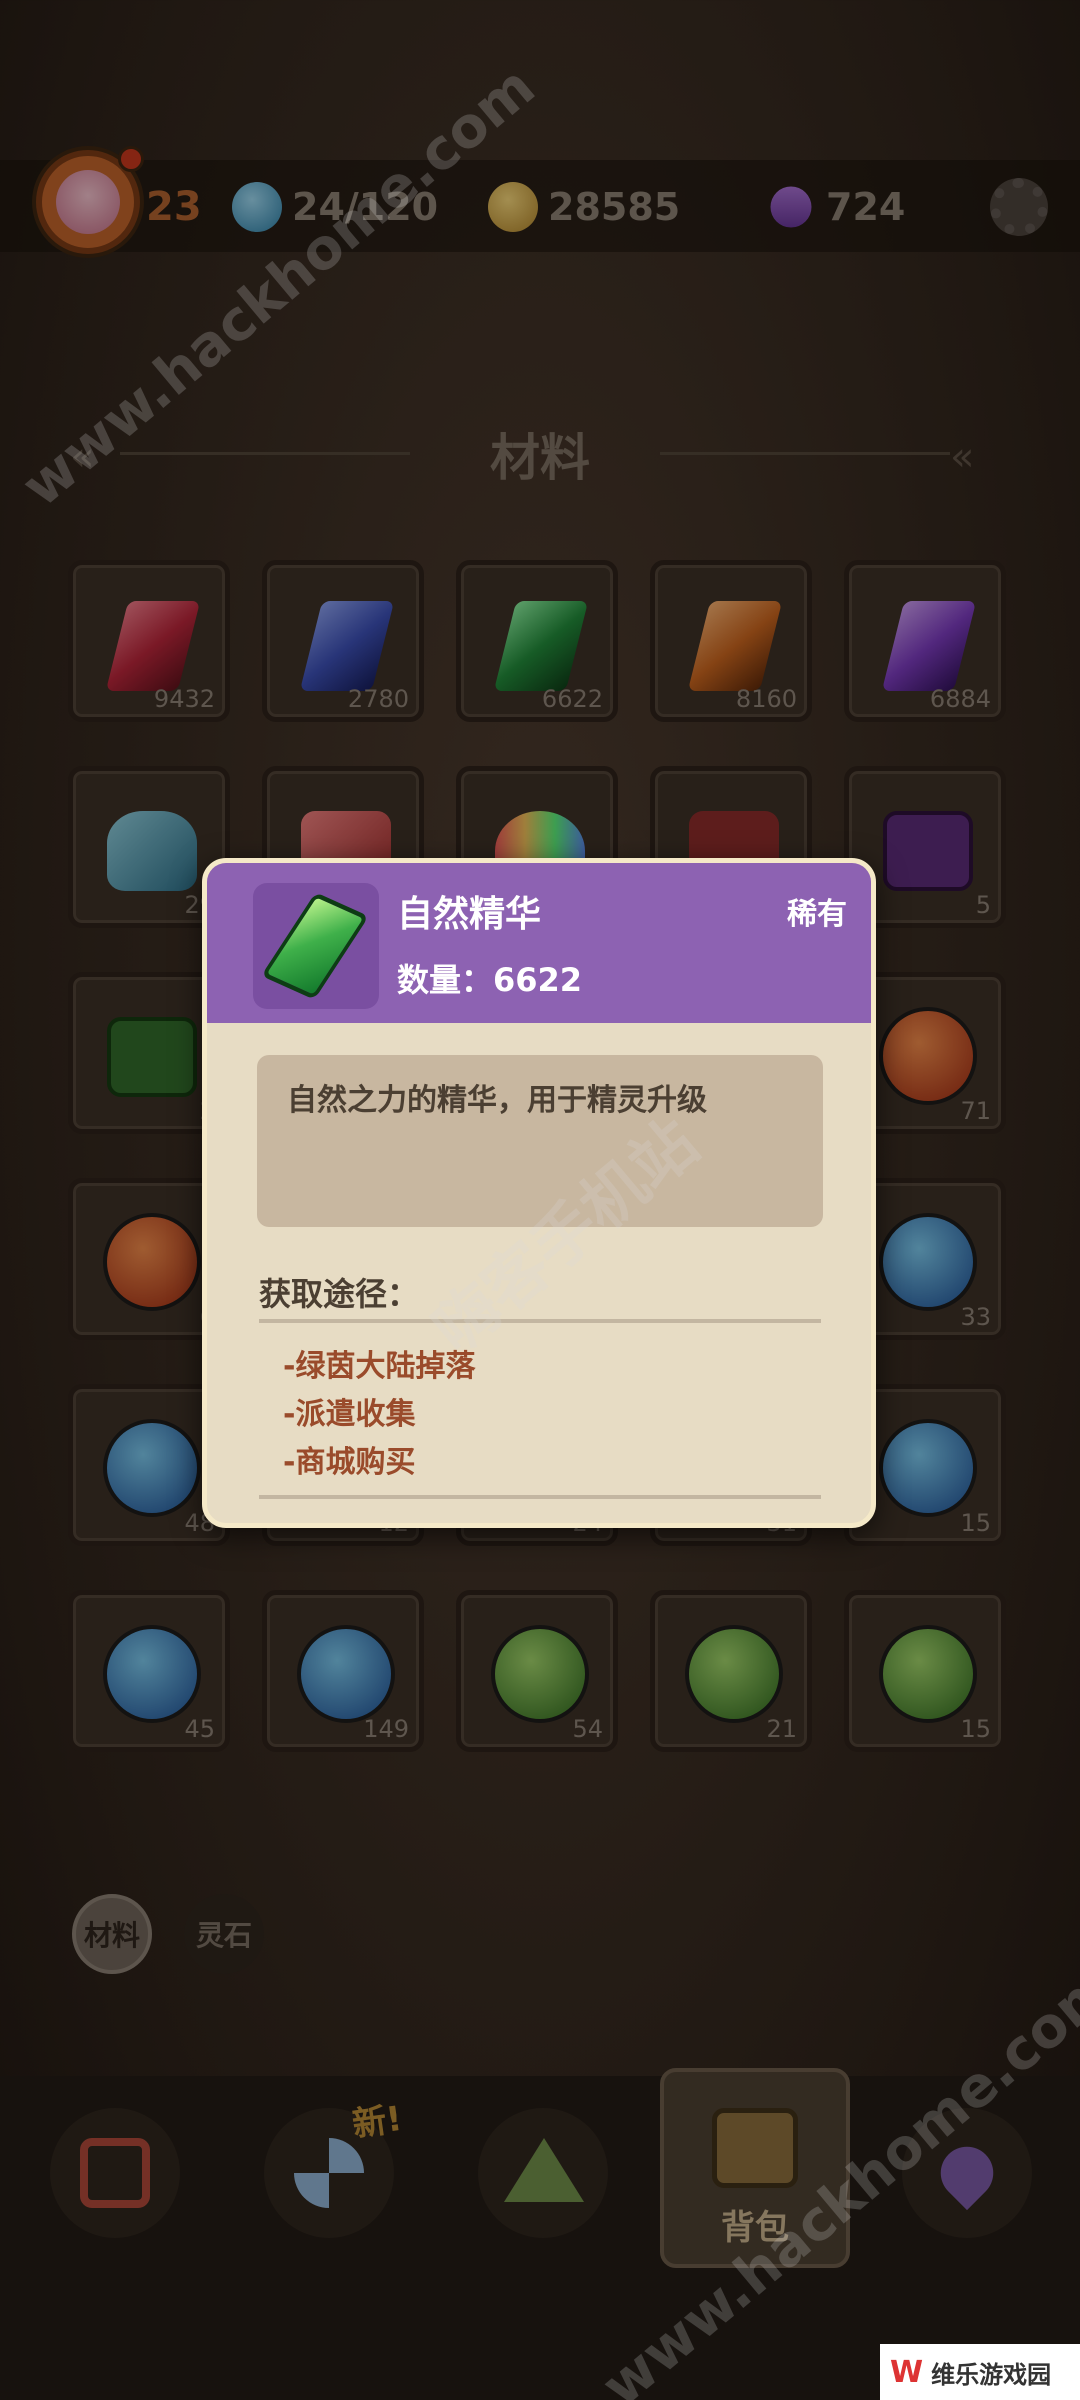  Describe the element at coordinates (540, 1497) in the screenshot. I see `sources-divider-bottom` at that location.